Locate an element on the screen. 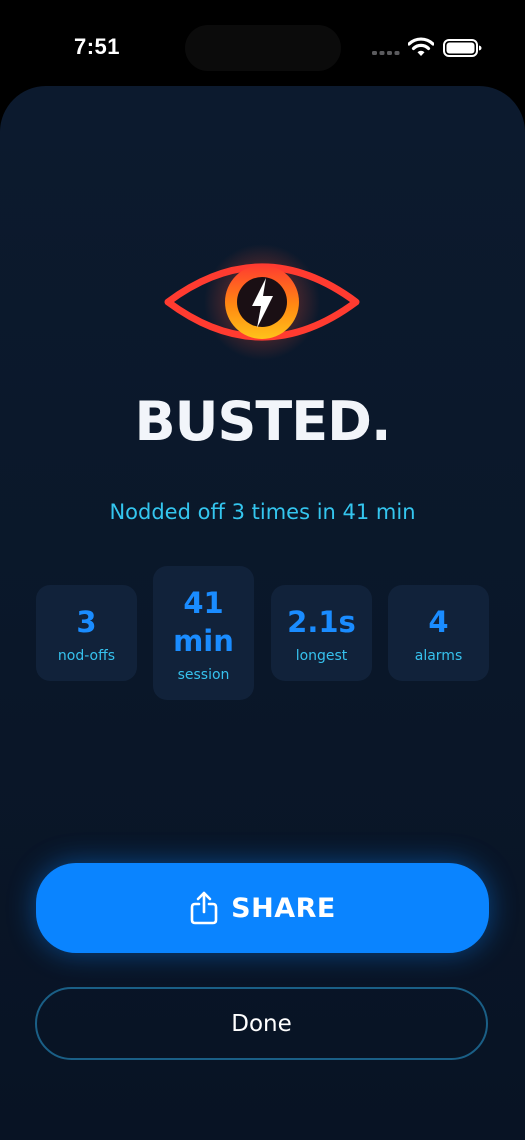  stat-value: 41 min is located at coordinates (203, 622).